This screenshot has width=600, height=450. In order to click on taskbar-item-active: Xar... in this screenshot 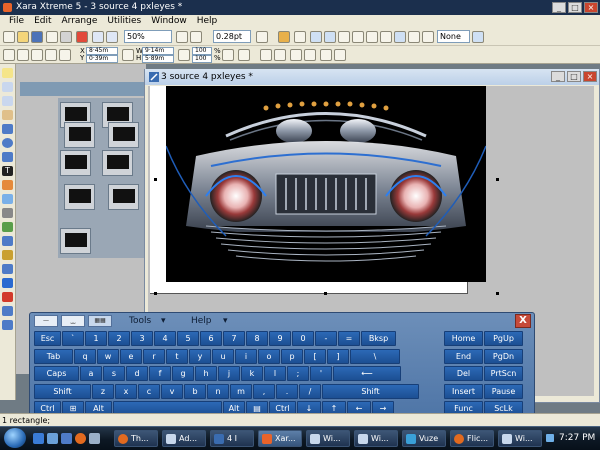, I will do `click(280, 438)`.